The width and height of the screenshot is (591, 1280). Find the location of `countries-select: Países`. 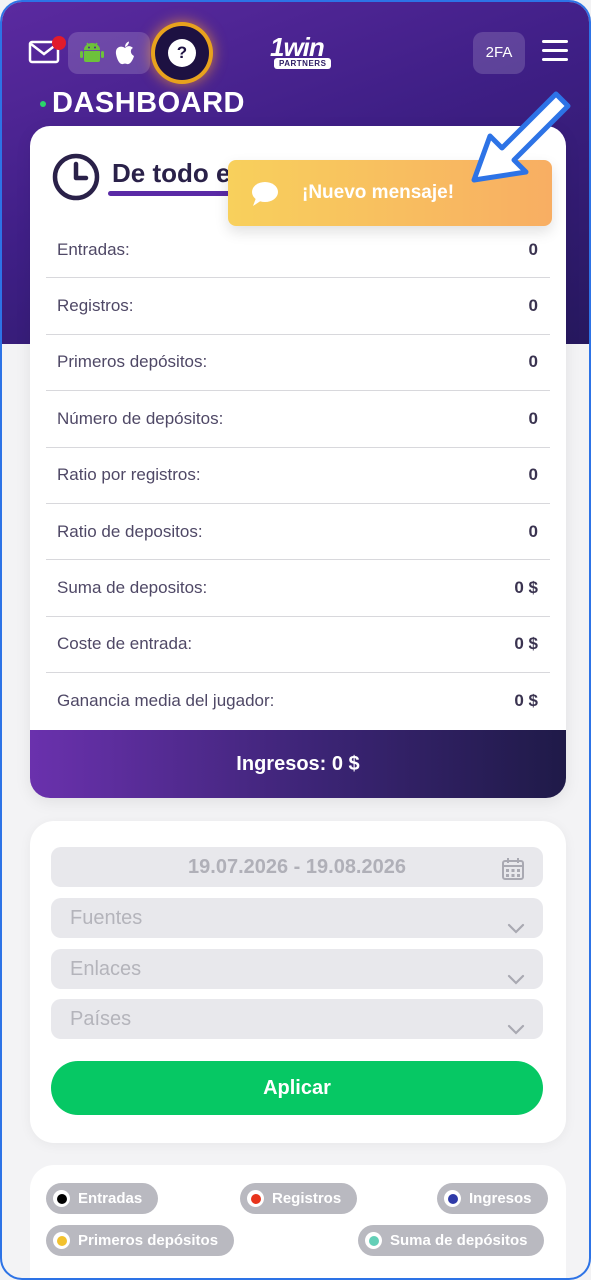

countries-select: Países is located at coordinates (297, 1019).